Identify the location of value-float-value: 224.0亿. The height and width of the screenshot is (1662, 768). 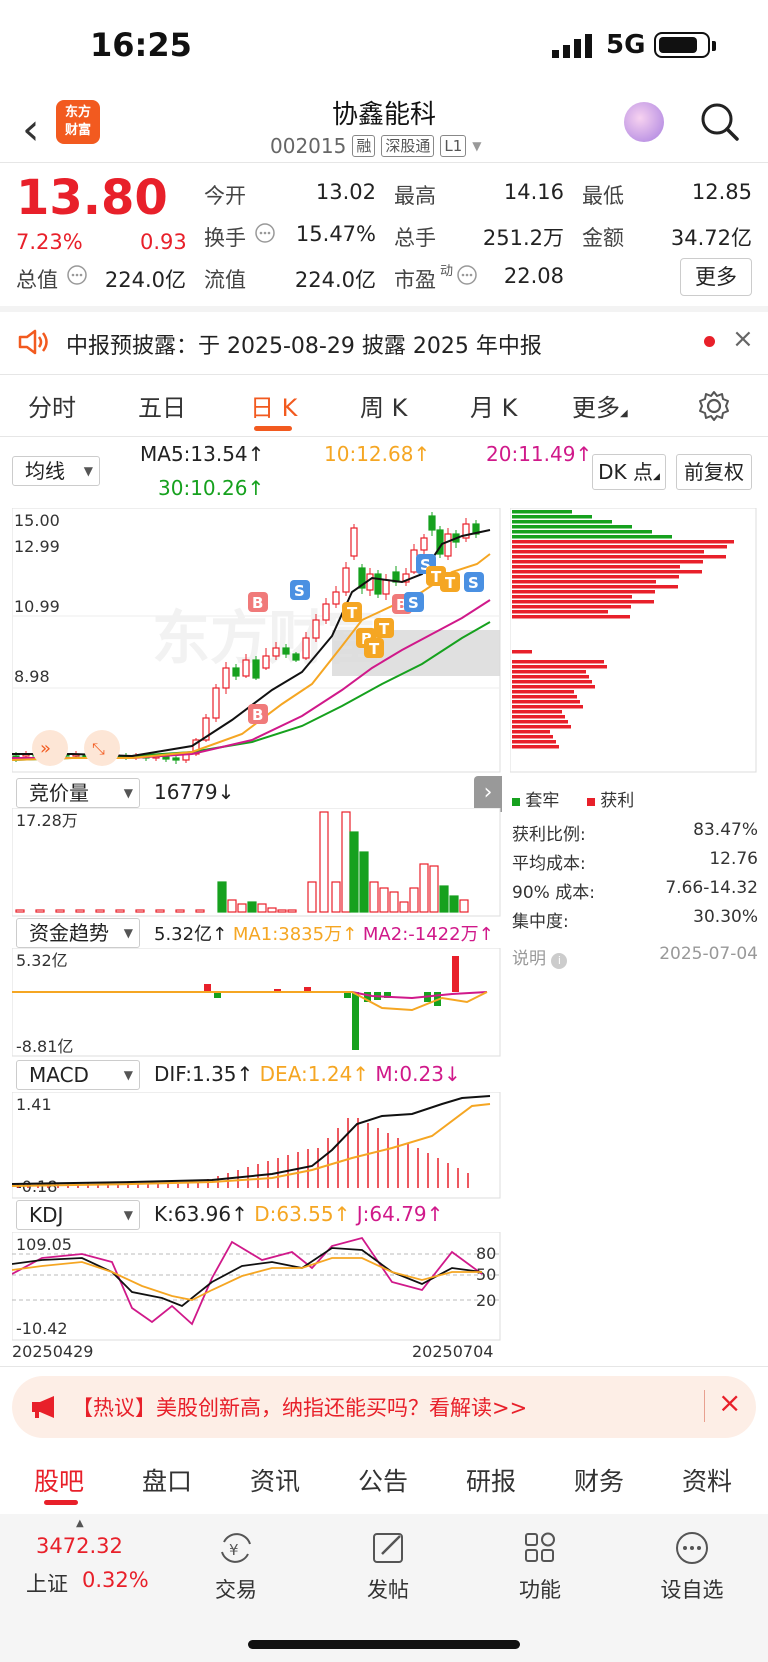
(335, 280).